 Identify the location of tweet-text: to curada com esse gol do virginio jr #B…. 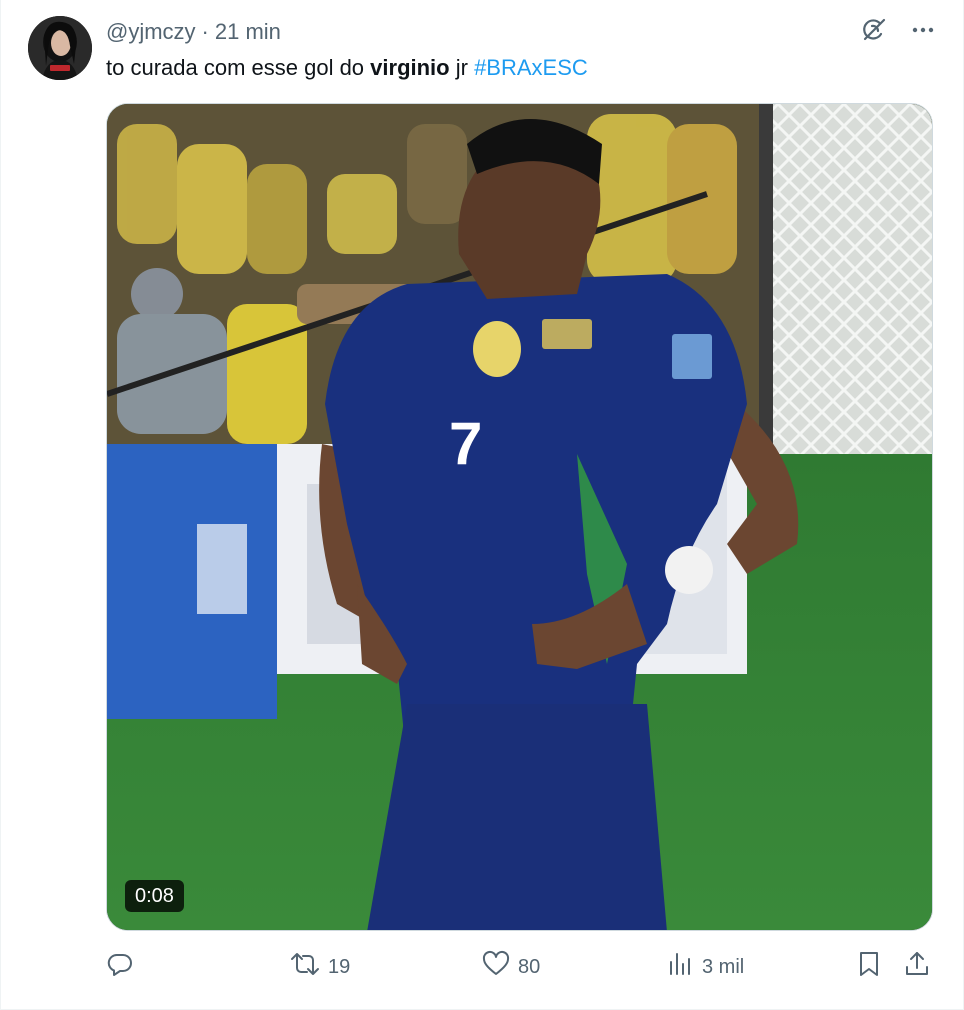
(347, 68).